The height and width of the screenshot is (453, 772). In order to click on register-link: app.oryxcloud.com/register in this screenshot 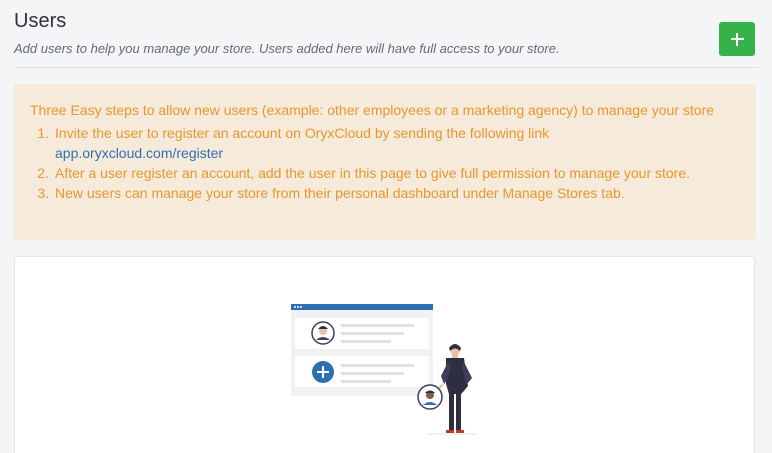, I will do `click(397, 153)`.